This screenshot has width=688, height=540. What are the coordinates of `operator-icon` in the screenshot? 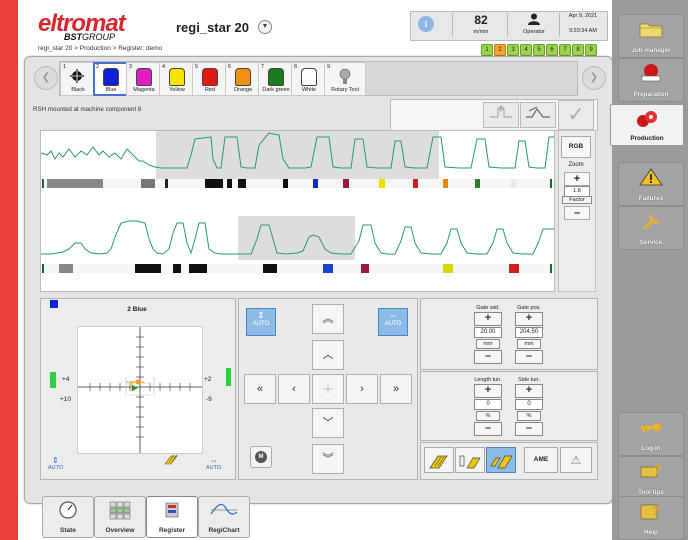 It's located at (534, 20).